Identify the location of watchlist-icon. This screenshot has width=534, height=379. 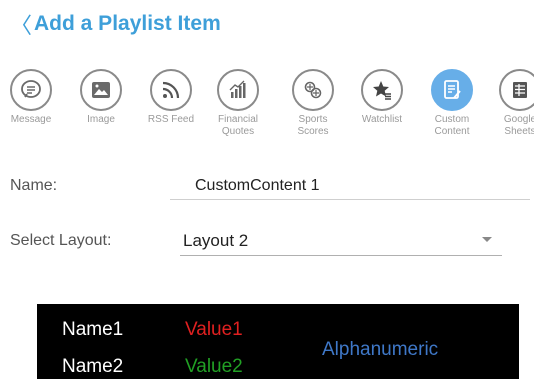
(382, 90).